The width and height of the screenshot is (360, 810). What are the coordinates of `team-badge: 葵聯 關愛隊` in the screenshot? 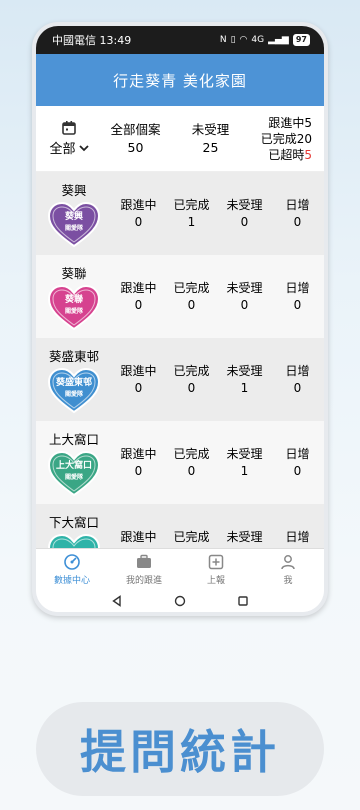 It's located at (74, 307).